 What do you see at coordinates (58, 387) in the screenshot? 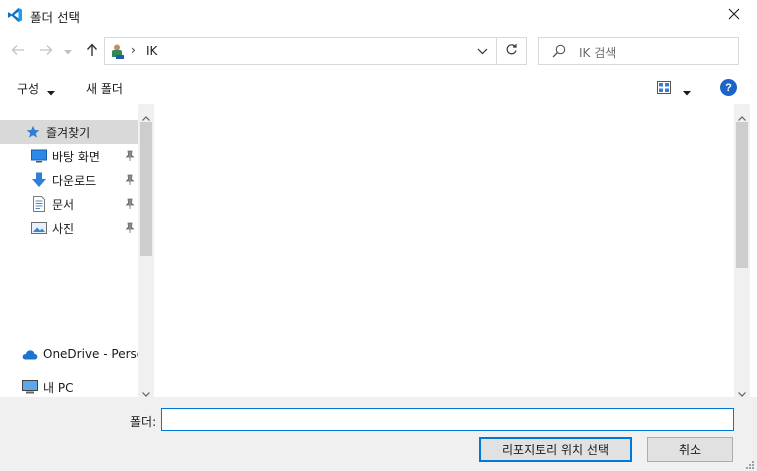
I see `sidebar-item-label: 내 PC` at bounding box center [58, 387].